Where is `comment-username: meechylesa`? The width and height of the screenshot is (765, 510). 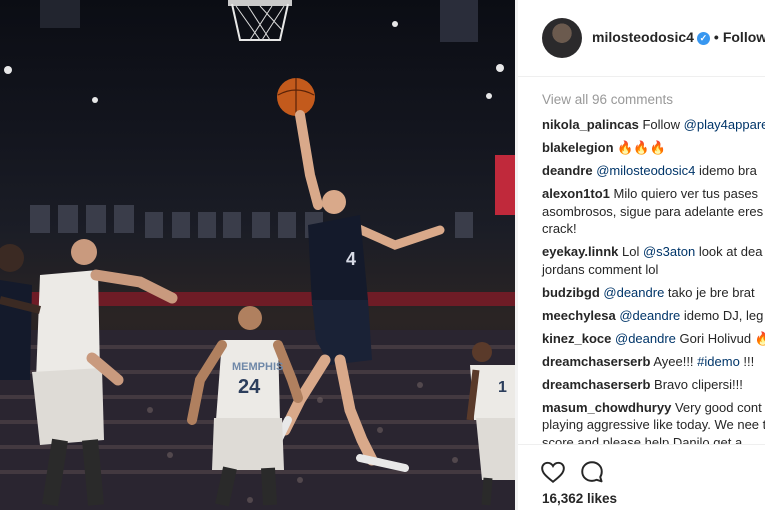
comment-username: meechylesa is located at coordinates (579, 315).